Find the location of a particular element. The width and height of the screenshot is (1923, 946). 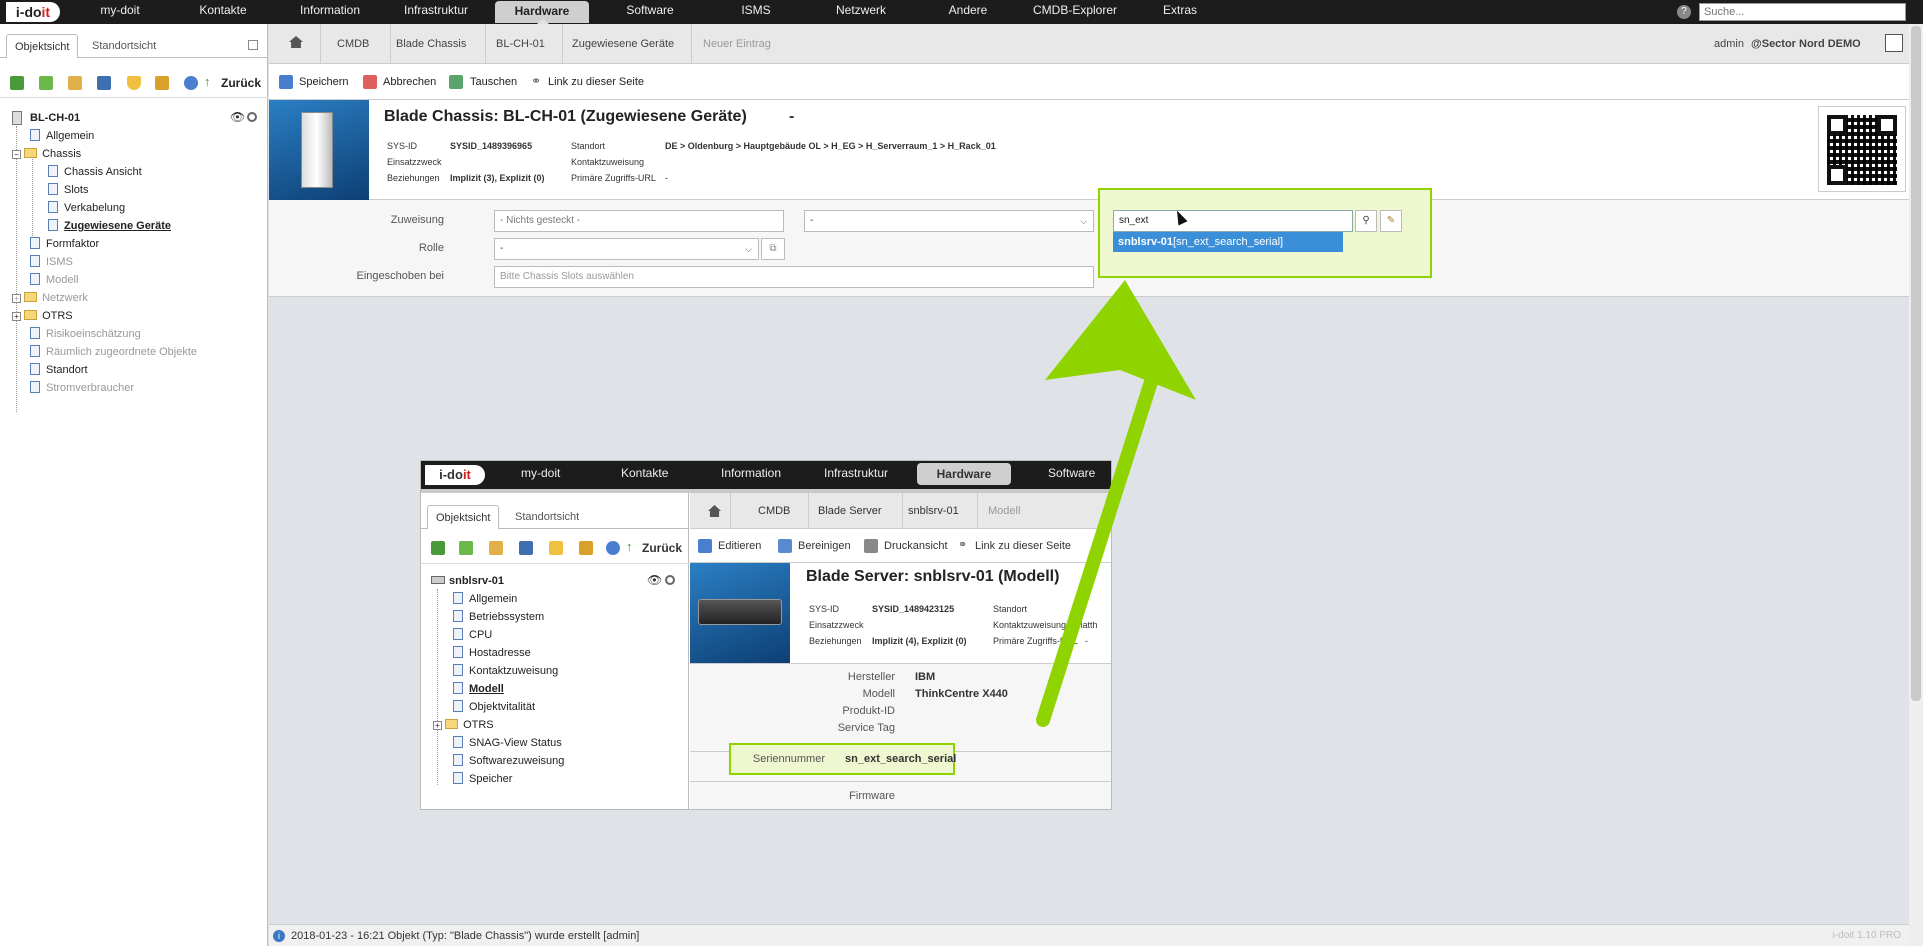

nav-extras: Extras is located at coordinates (1180, 12).